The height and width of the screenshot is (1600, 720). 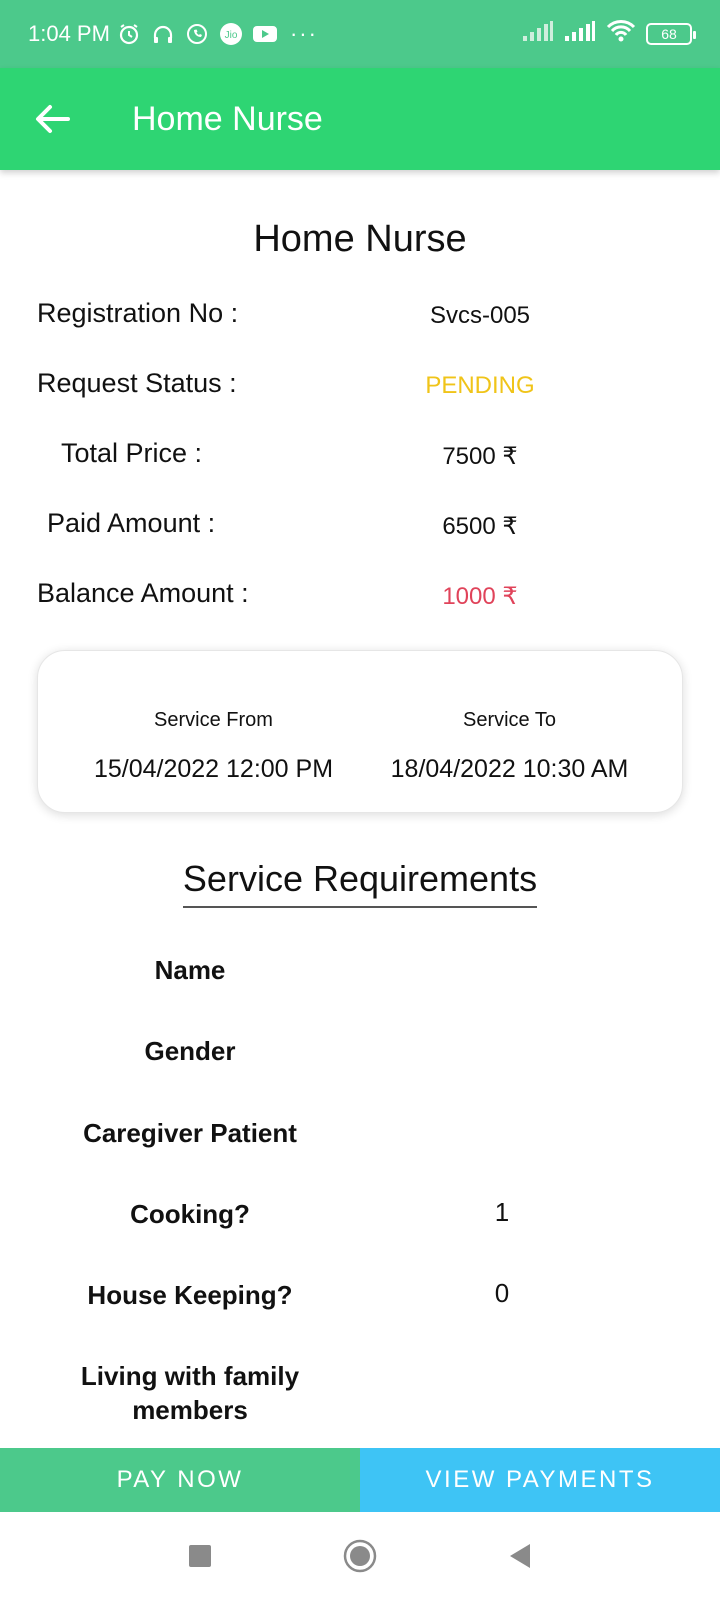 What do you see at coordinates (502, 1212) in the screenshot?
I see `requirement-value-cooking: 1` at bounding box center [502, 1212].